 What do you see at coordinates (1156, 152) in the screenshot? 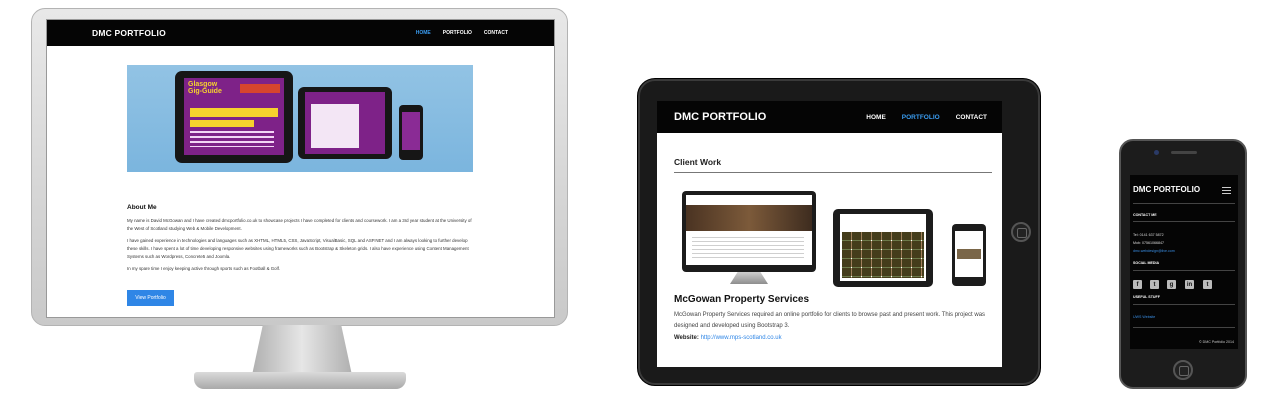
I see `phone-camera` at bounding box center [1156, 152].